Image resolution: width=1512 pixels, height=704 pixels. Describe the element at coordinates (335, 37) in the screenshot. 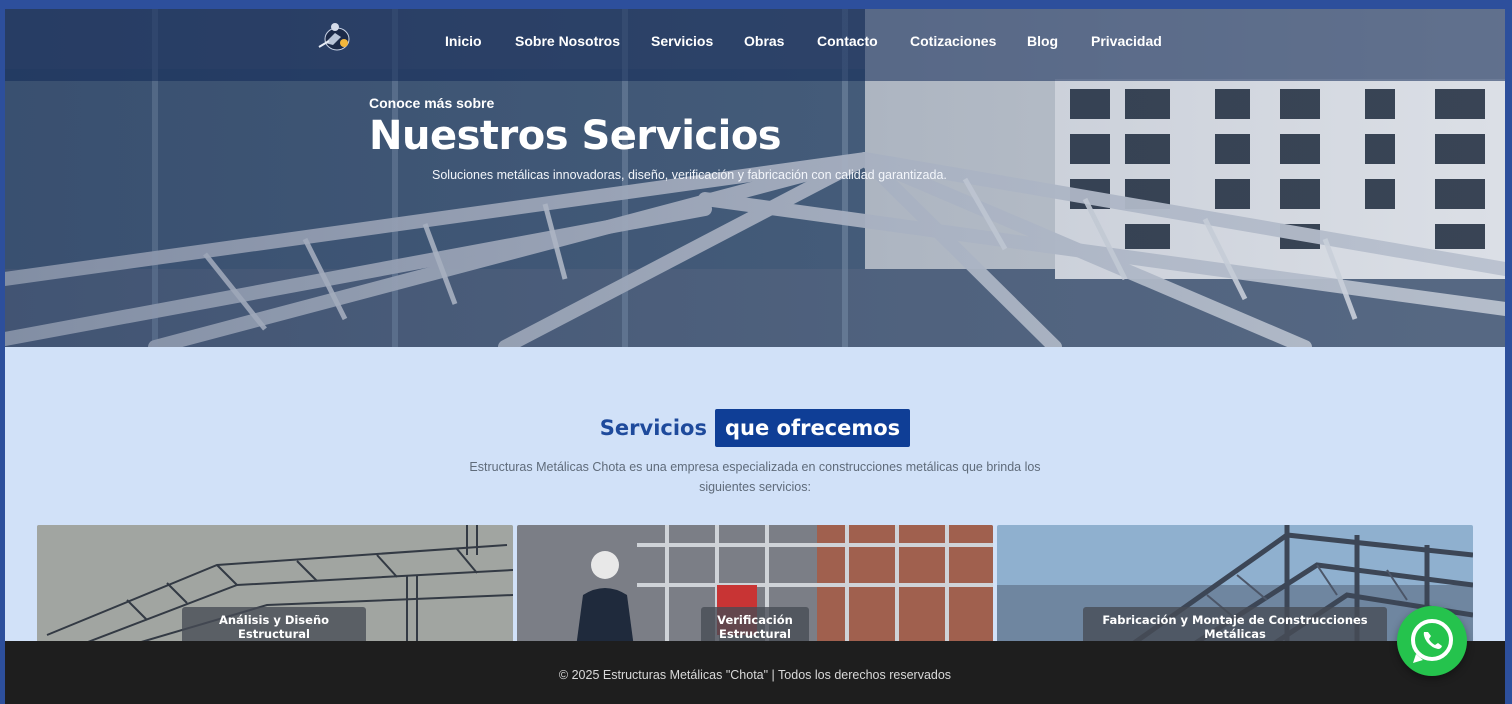

I see `welder-logo-icon` at that location.